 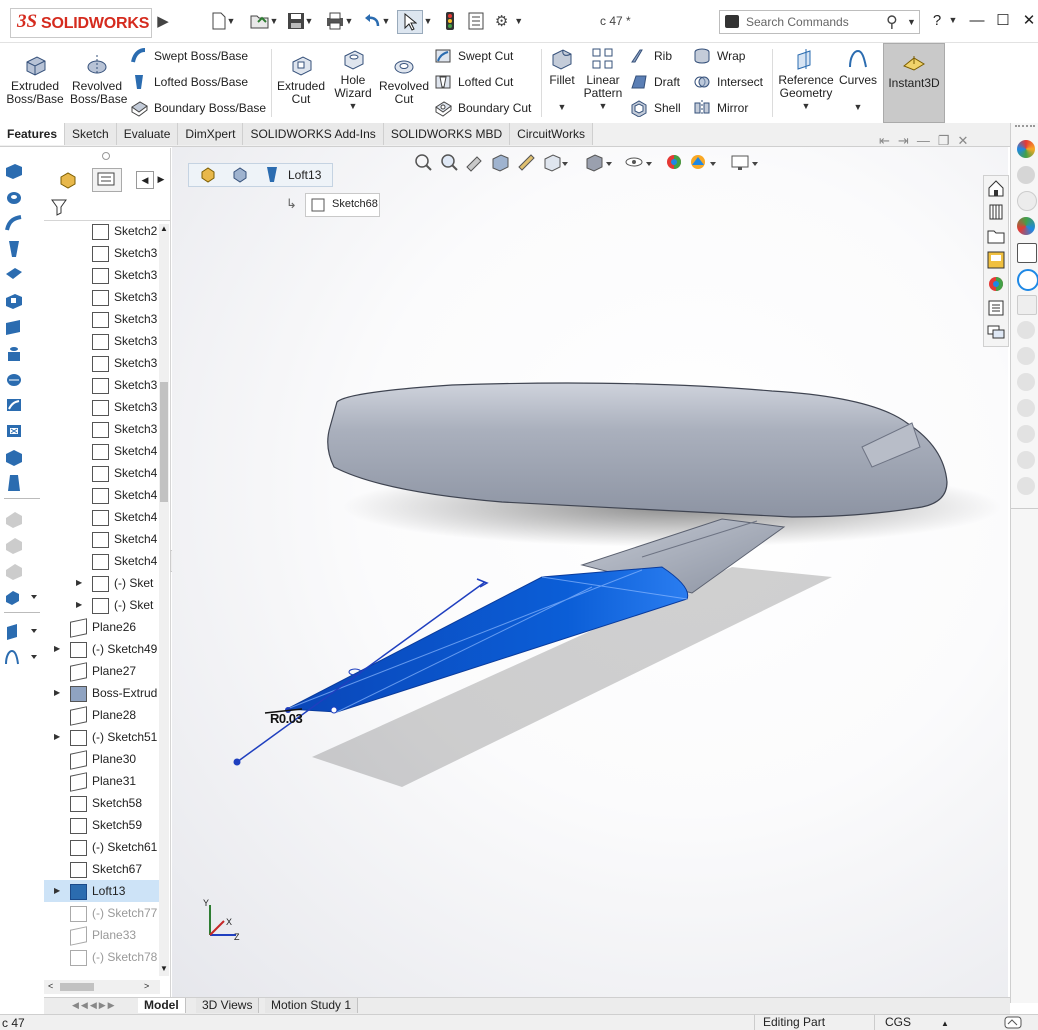 What do you see at coordinates (14, 457) in the screenshot?
I see `shell-shortcut-icon` at bounding box center [14, 457].